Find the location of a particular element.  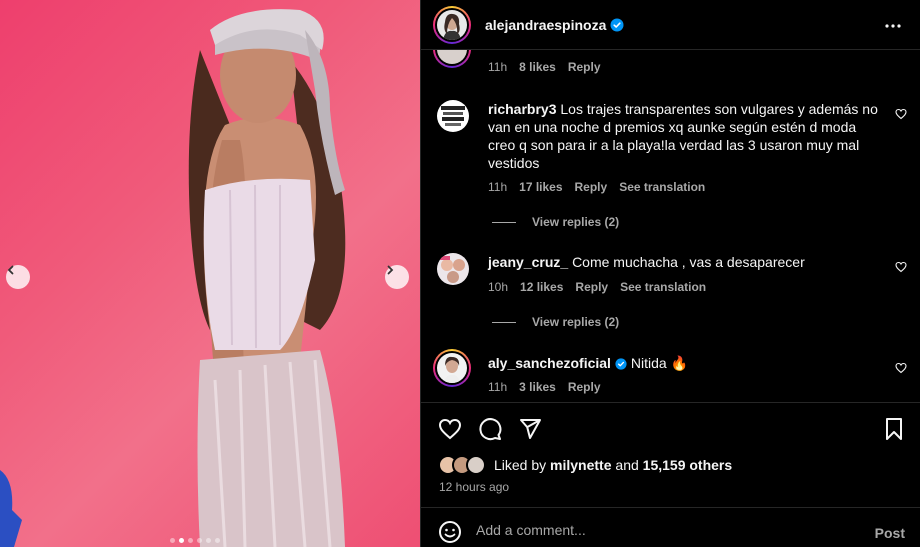

post-timestamp: 12 hours ago is located at coordinates (474, 487).